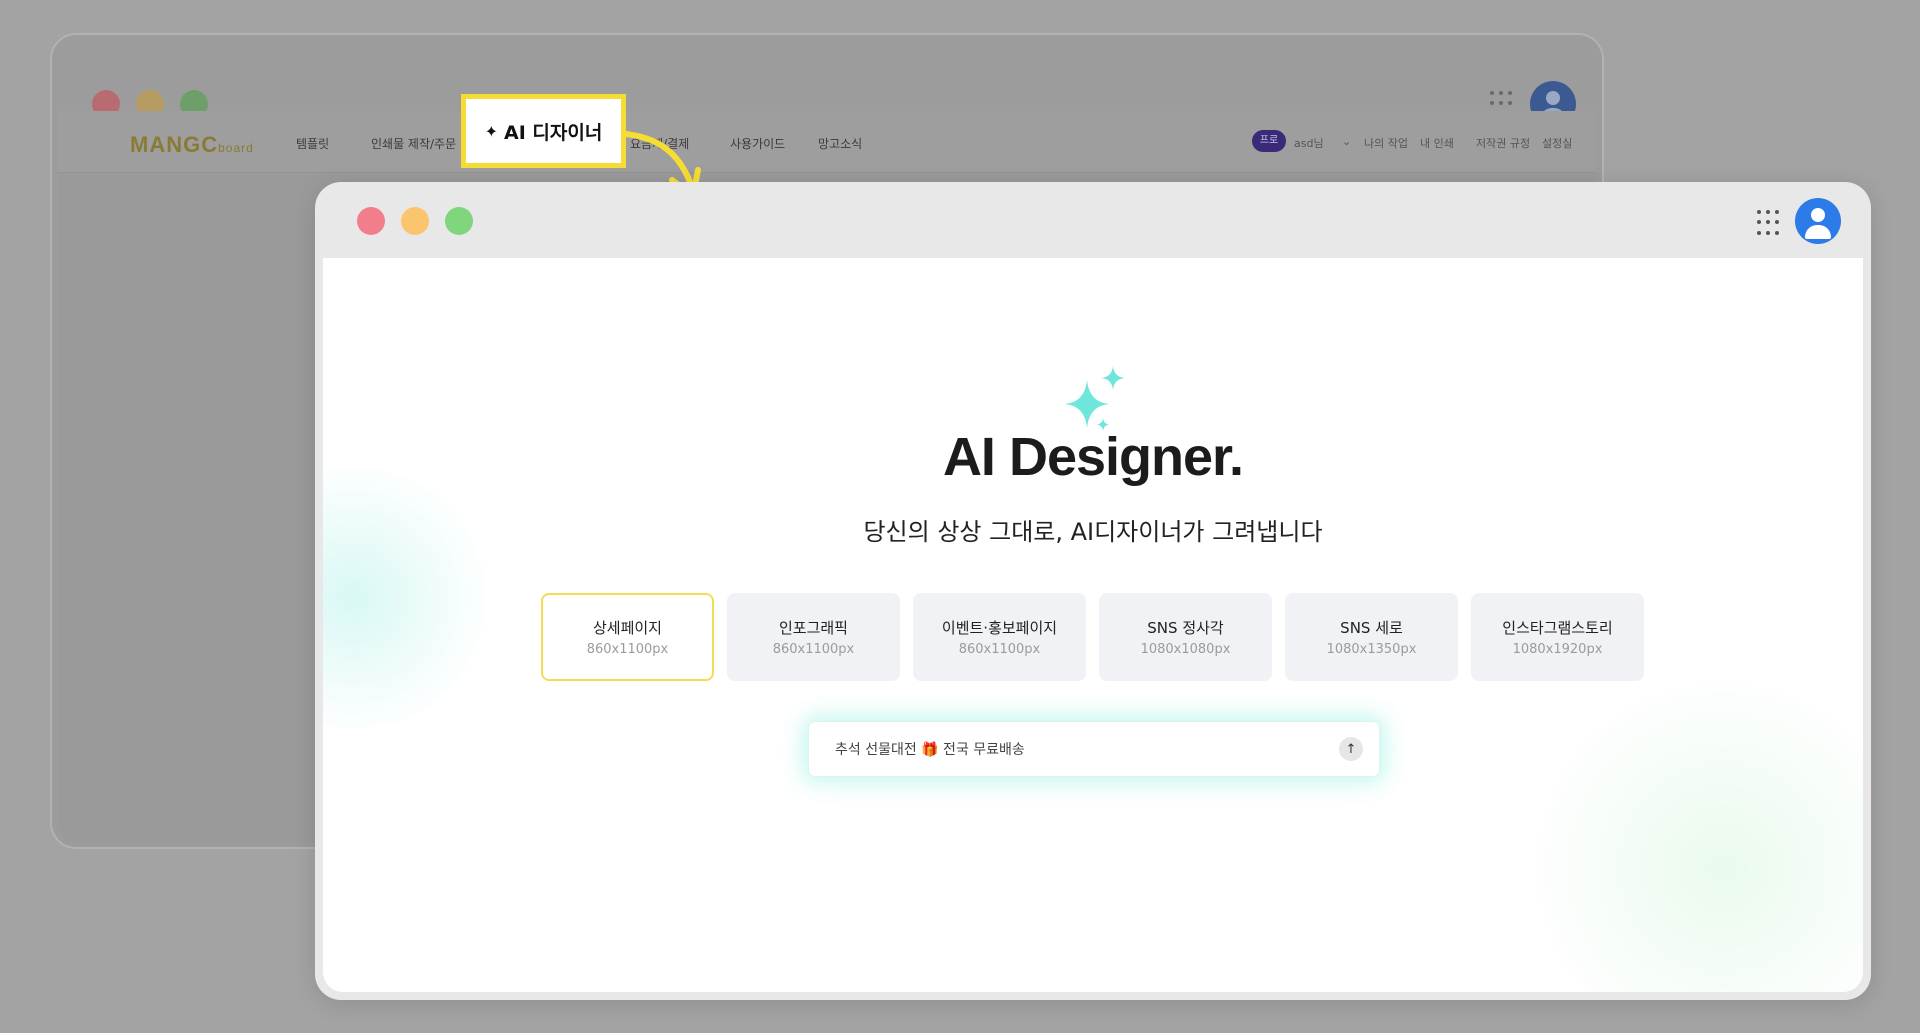 The image size is (1920, 1033). I want to click on option-name: SNS 정사각, so click(1185, 628).